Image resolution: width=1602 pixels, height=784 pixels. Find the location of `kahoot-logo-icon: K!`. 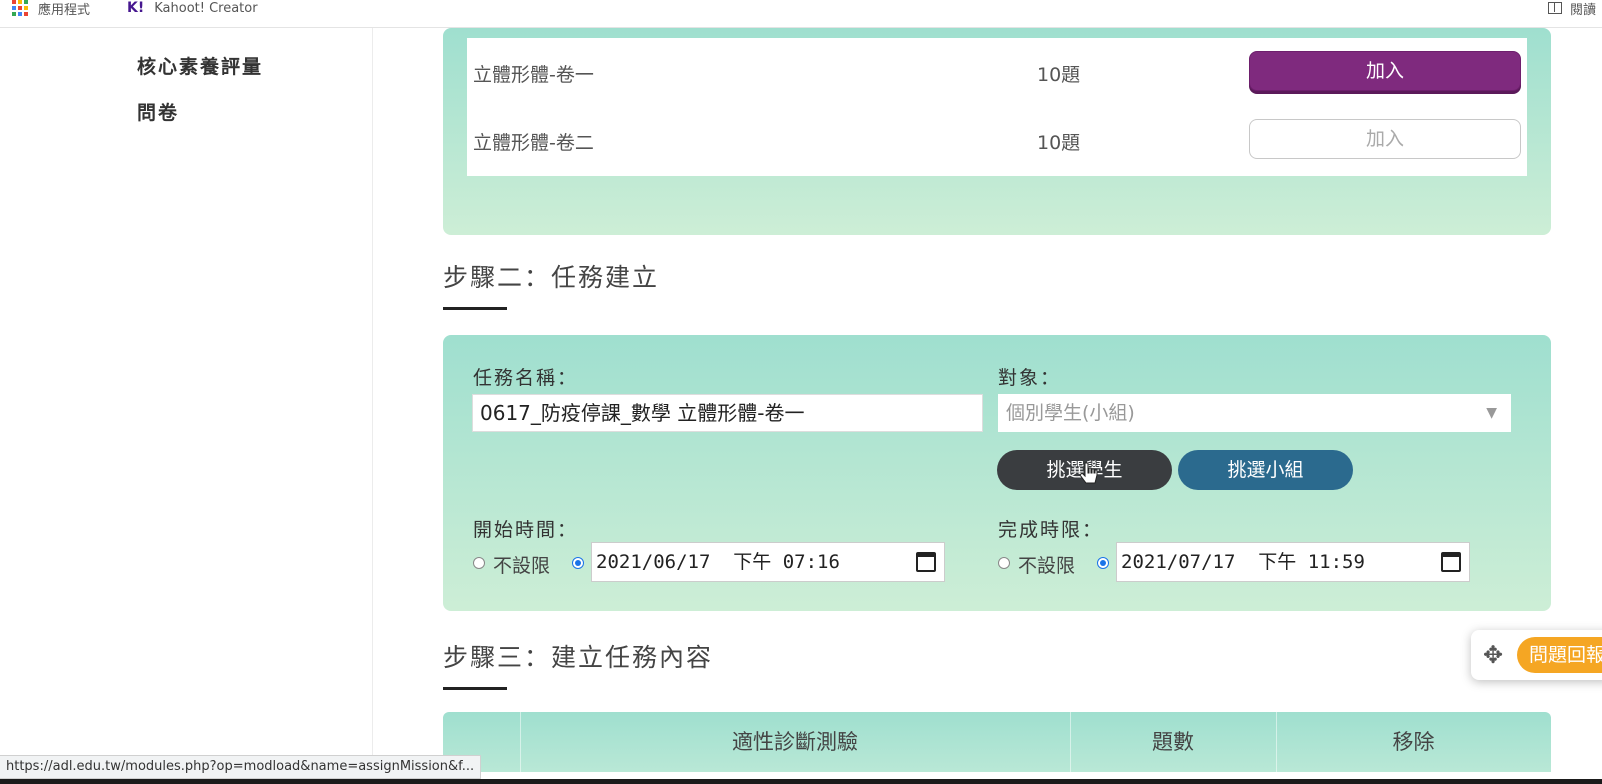

kahoot-logo-icon: K! is located at coordinates (136, 8).